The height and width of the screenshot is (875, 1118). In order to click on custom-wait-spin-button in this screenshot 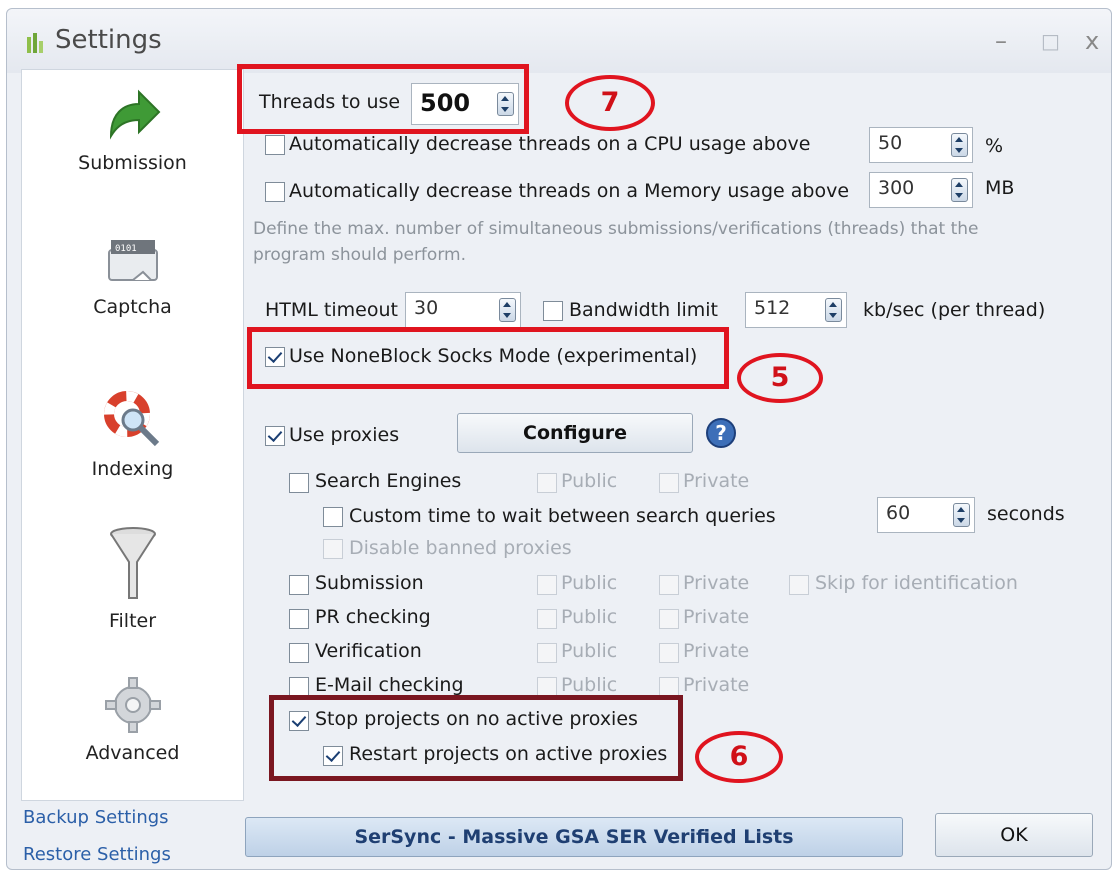, I will do `click(961, 515)`.